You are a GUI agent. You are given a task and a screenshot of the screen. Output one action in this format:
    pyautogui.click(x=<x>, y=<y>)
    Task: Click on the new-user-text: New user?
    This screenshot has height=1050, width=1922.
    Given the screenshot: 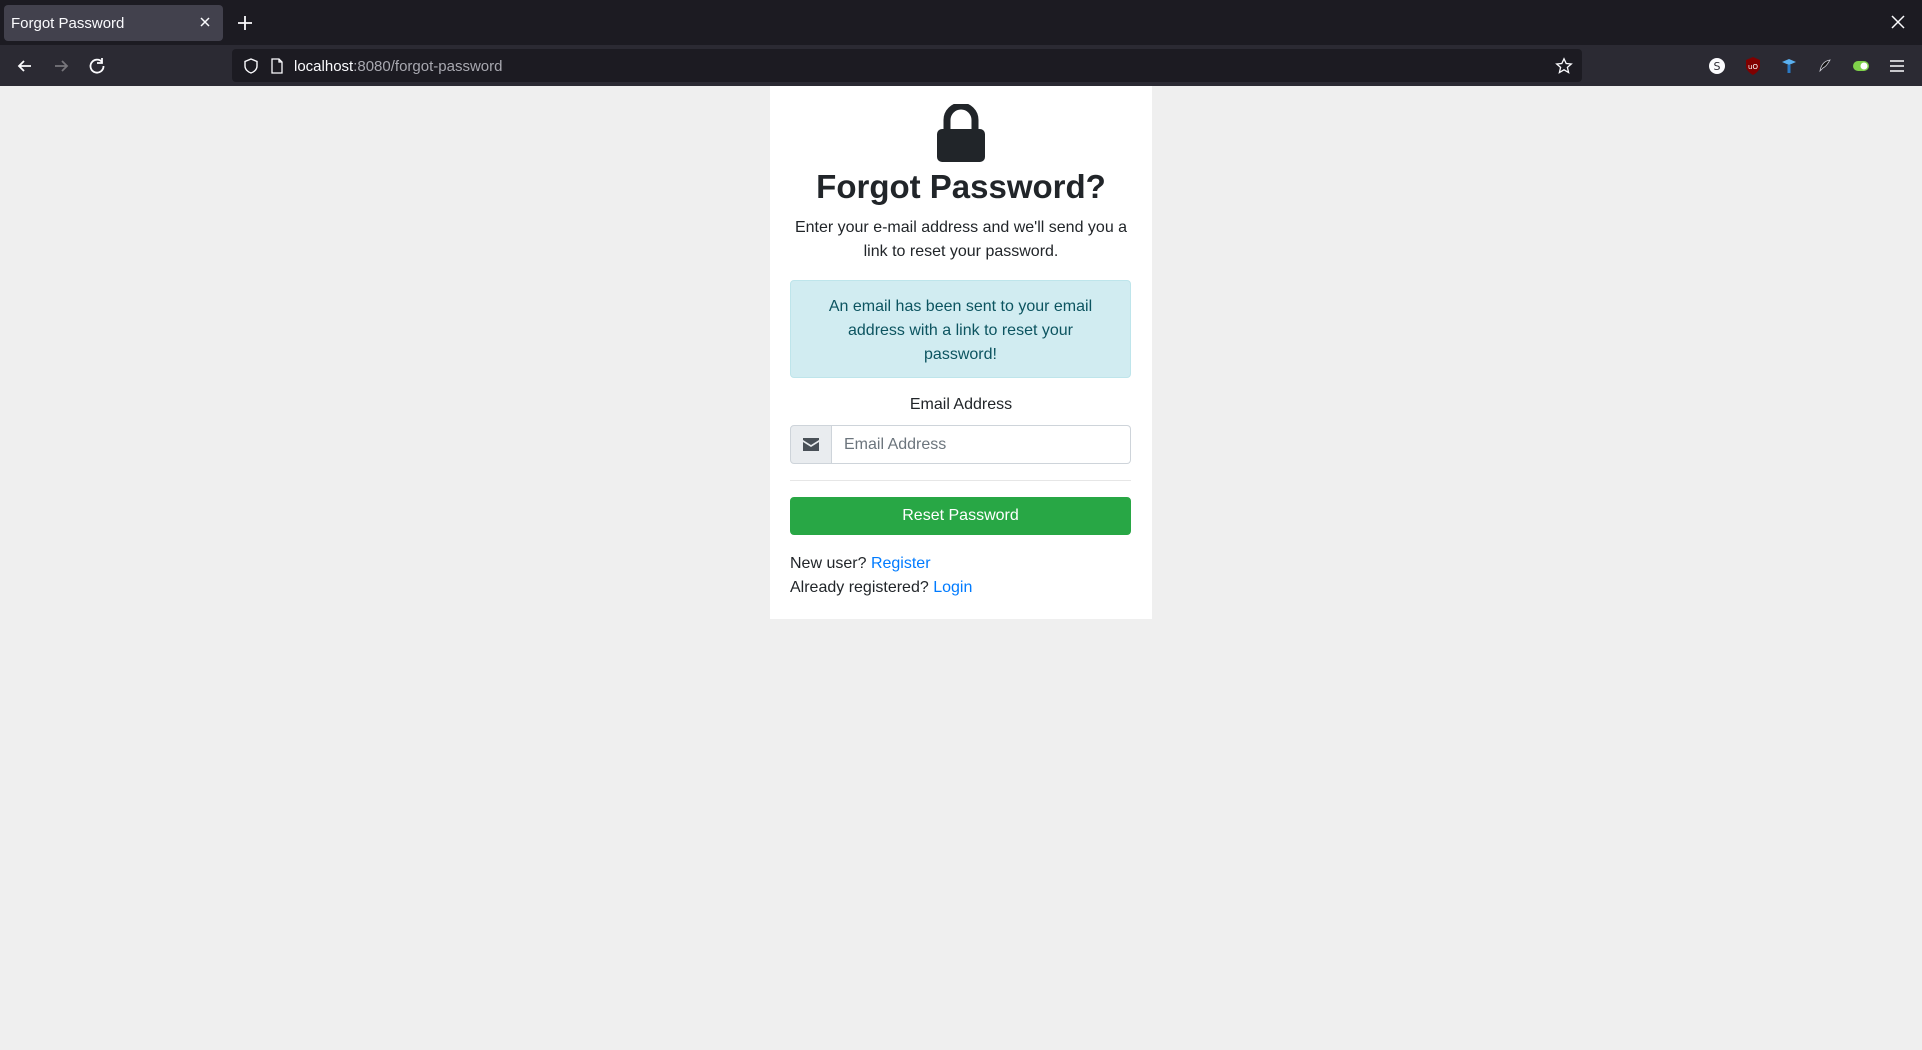 What is the action you would take?
    pyautogui.click(x=828, y=563)
    